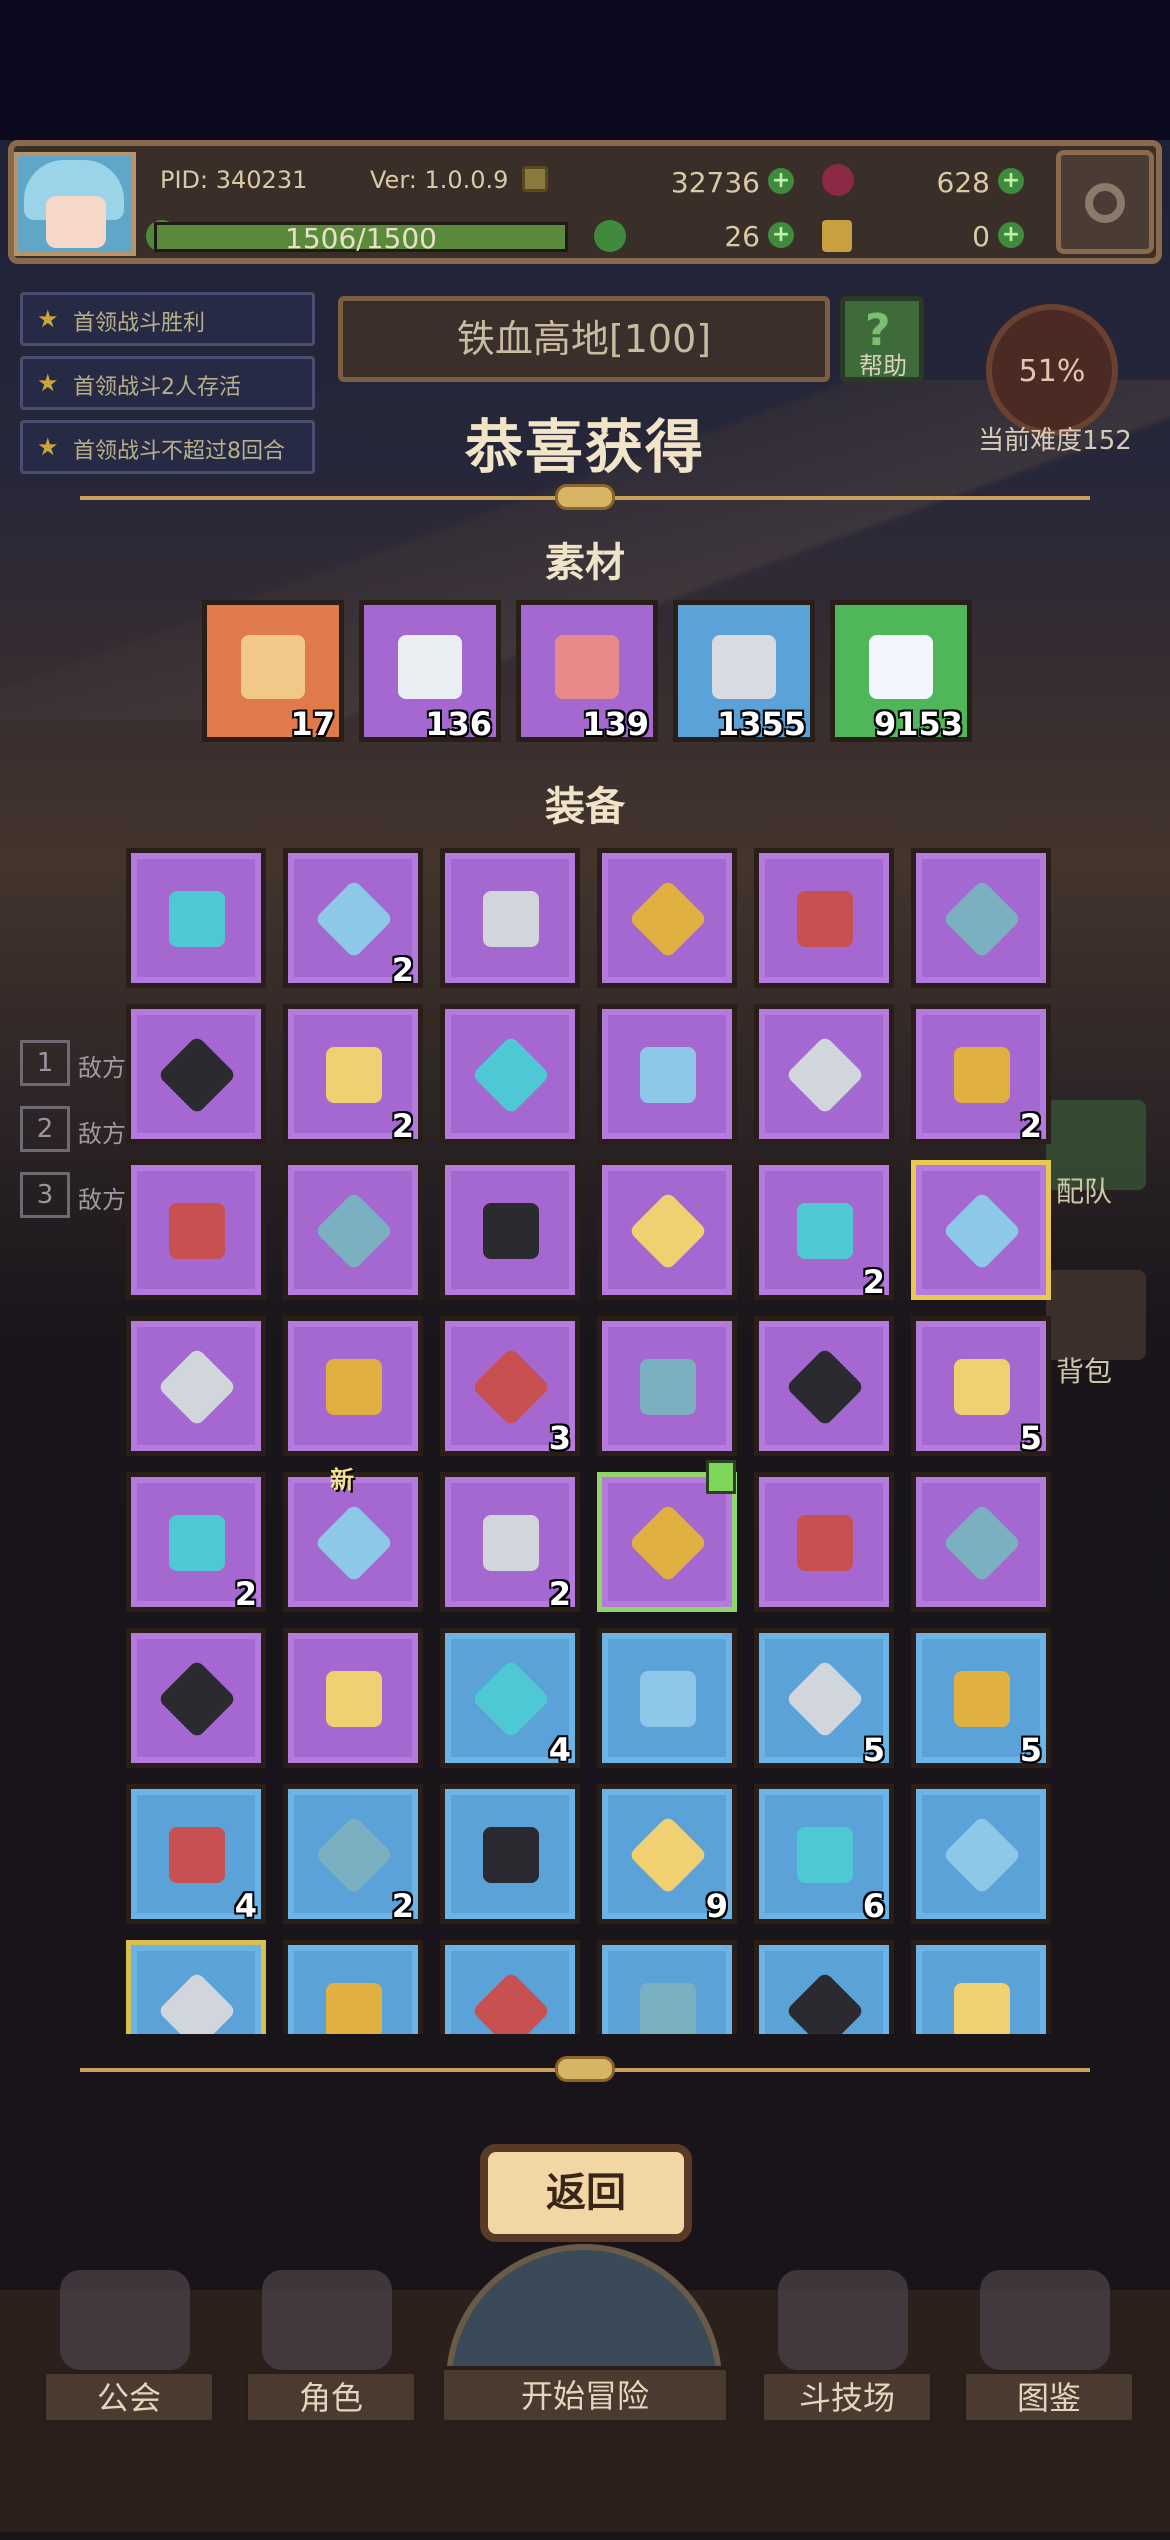  What do you see at coordinates (439, 180) in the screenshot?
I see `version-label: Ver: 1.0.0.9` at bounding box center [439, 180].